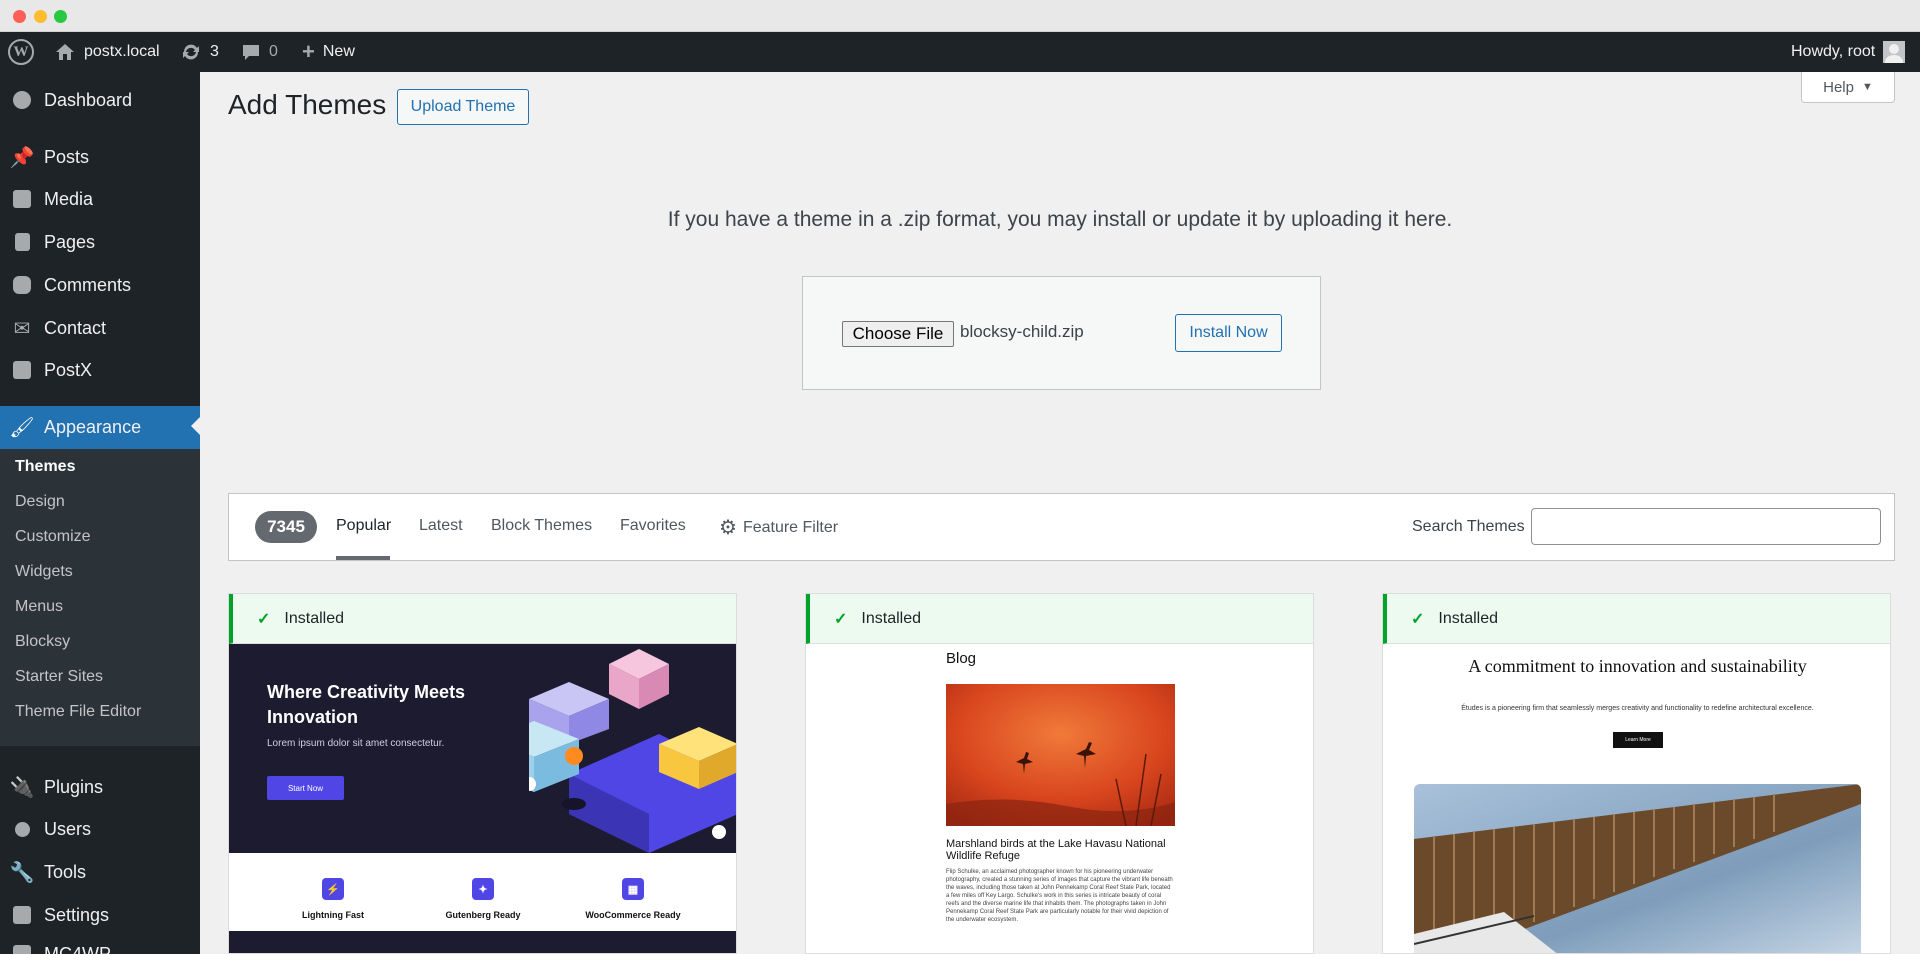 The image size is (1920, 954). I want to click on tab-popular: Popular, so click(363, 526).